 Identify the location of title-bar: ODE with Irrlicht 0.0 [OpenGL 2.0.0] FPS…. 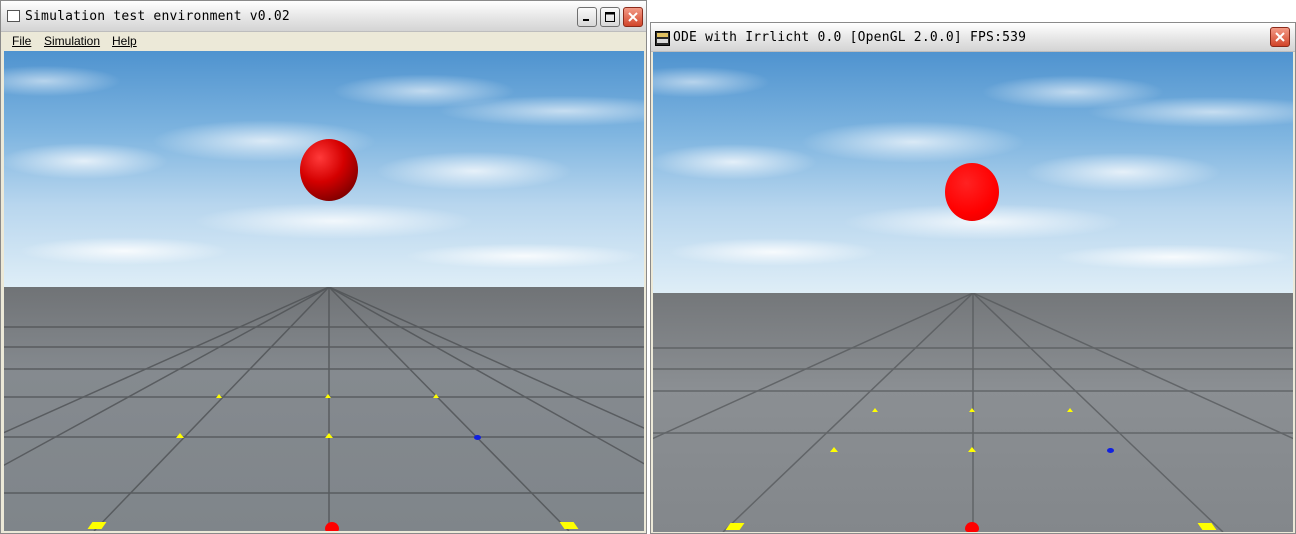
(973, 37).